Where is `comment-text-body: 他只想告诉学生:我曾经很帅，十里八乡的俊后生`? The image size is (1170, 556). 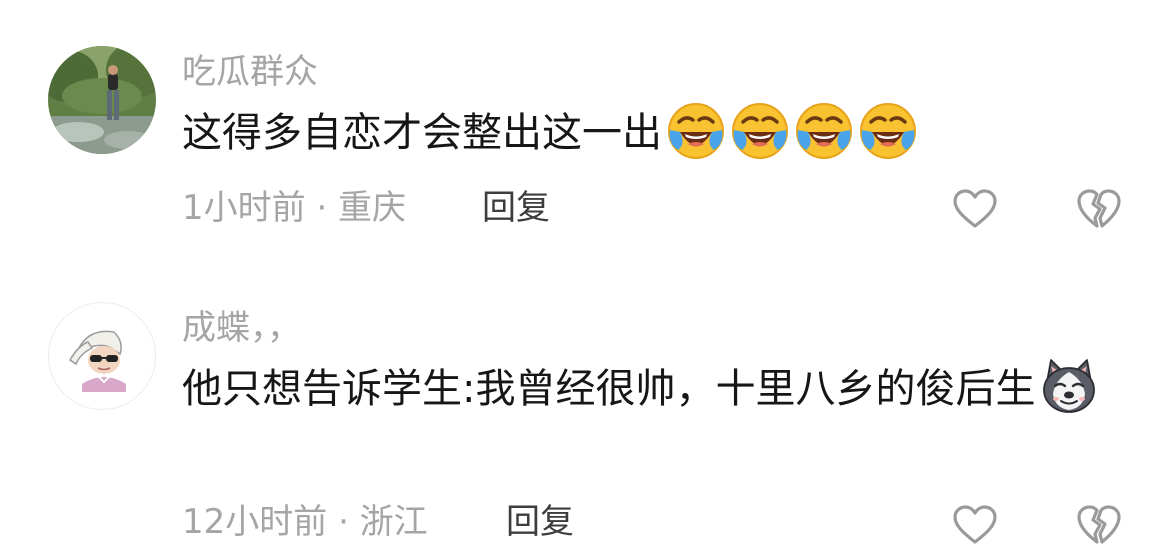
comment-text-body: 他只想告诉学生:我曾经很帅，十里八乡的俊后生 is located at coordinates (609, 389).